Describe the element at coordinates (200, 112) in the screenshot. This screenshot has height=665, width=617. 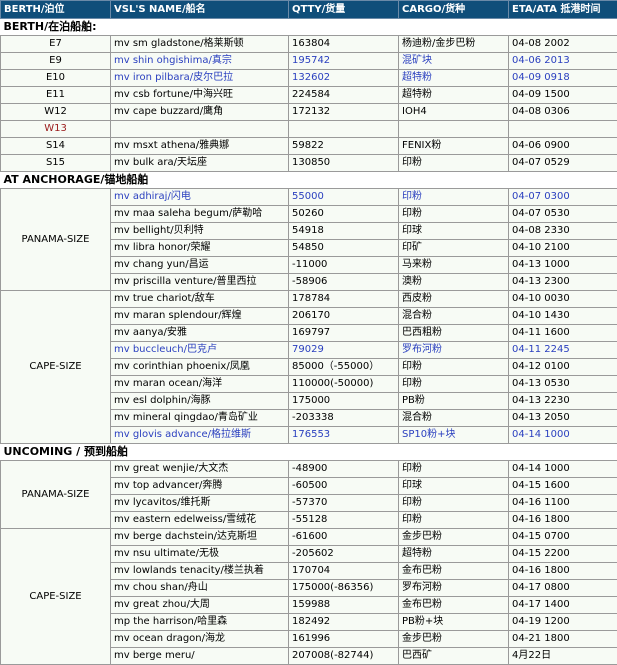
I see `vessel-name-cell: mv cape buzzard/鹰角` at that location.